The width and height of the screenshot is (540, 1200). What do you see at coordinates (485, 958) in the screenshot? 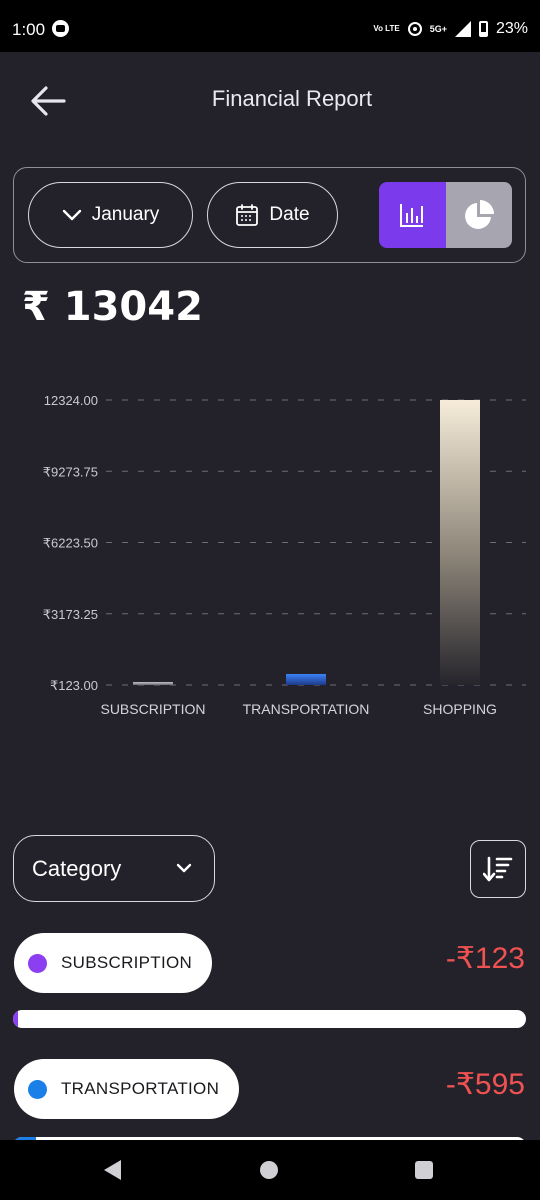
I see `transaction-amount: -₹123` at bounding box center [485, 958].